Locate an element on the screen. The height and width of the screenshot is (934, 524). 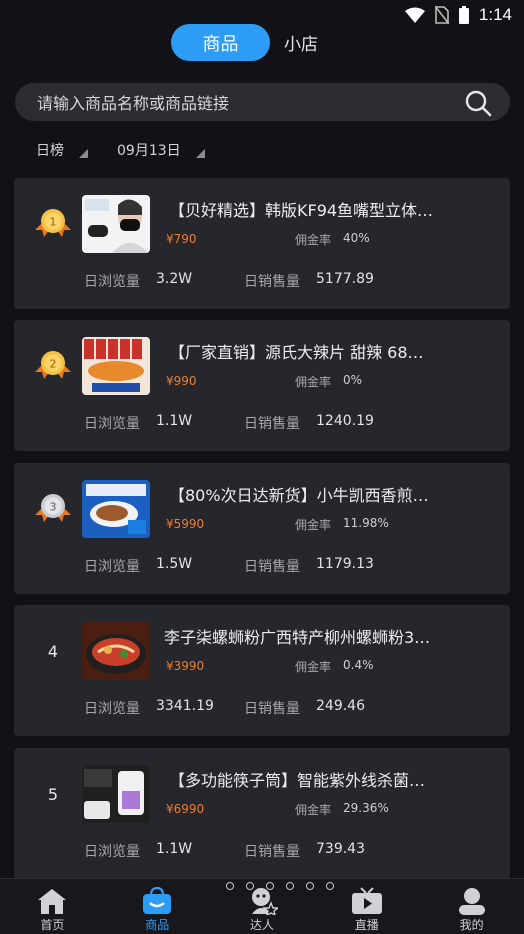
medal-rank: 1 is located at coordinates (53, 222).